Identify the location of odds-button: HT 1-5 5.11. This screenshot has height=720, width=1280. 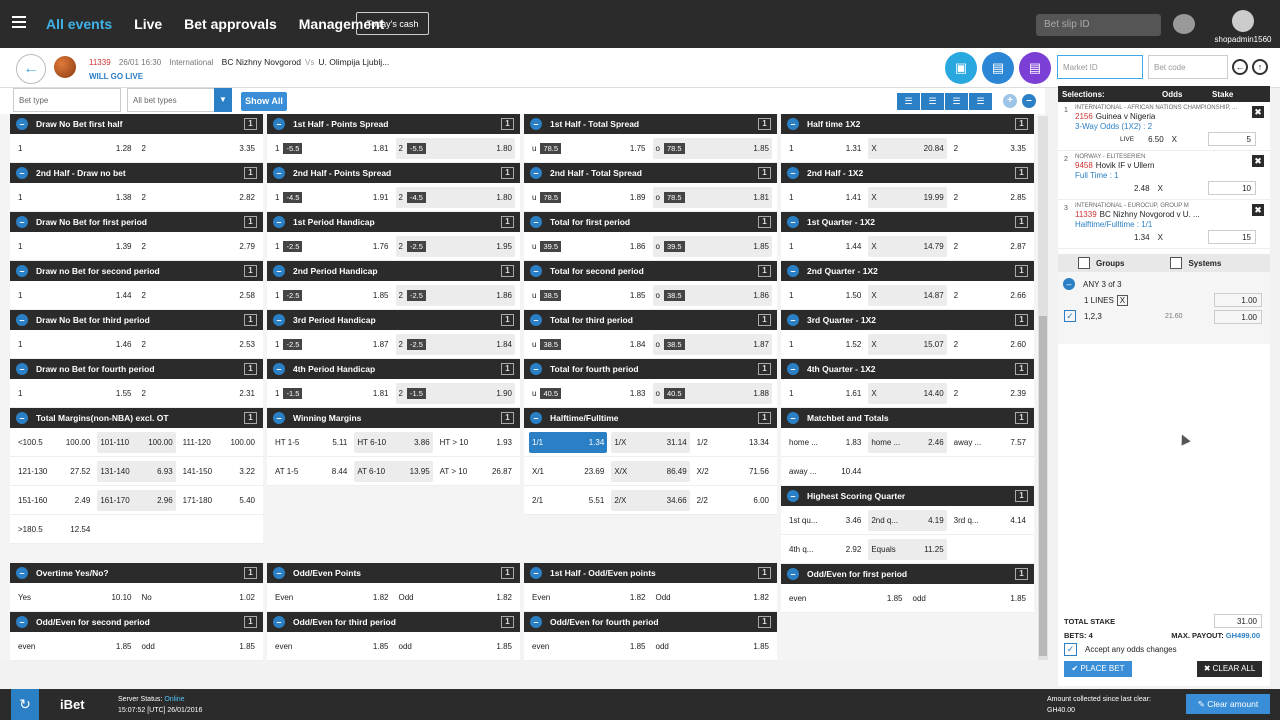
(311, 442).